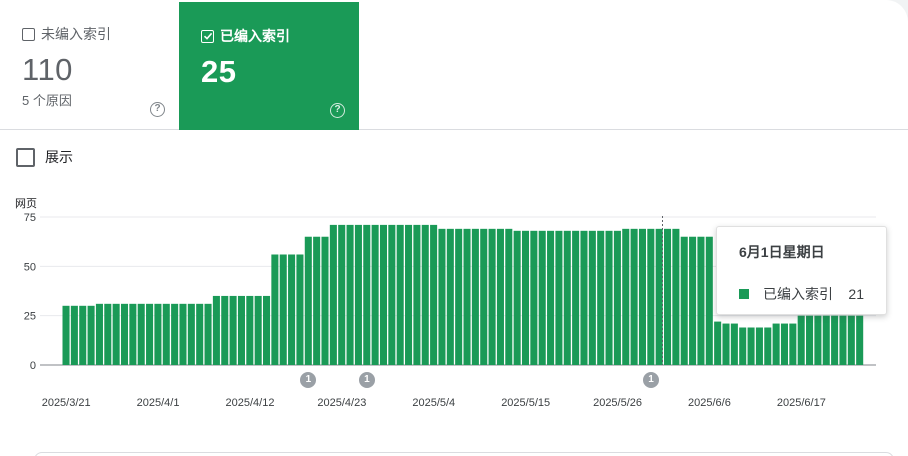 The image size is (908, 456). I want to click on not-indexed-checkbox, so click(28, 34).